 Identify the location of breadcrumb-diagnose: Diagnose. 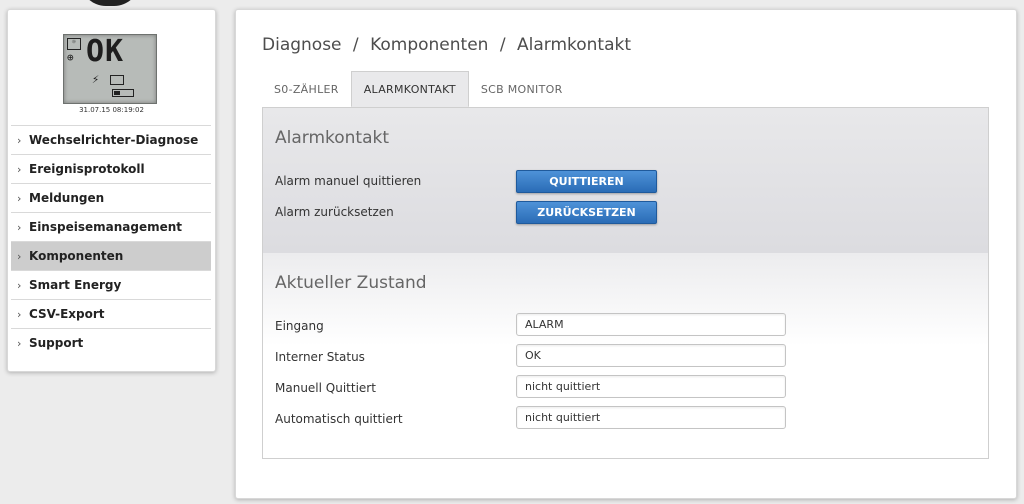
(302, 45).